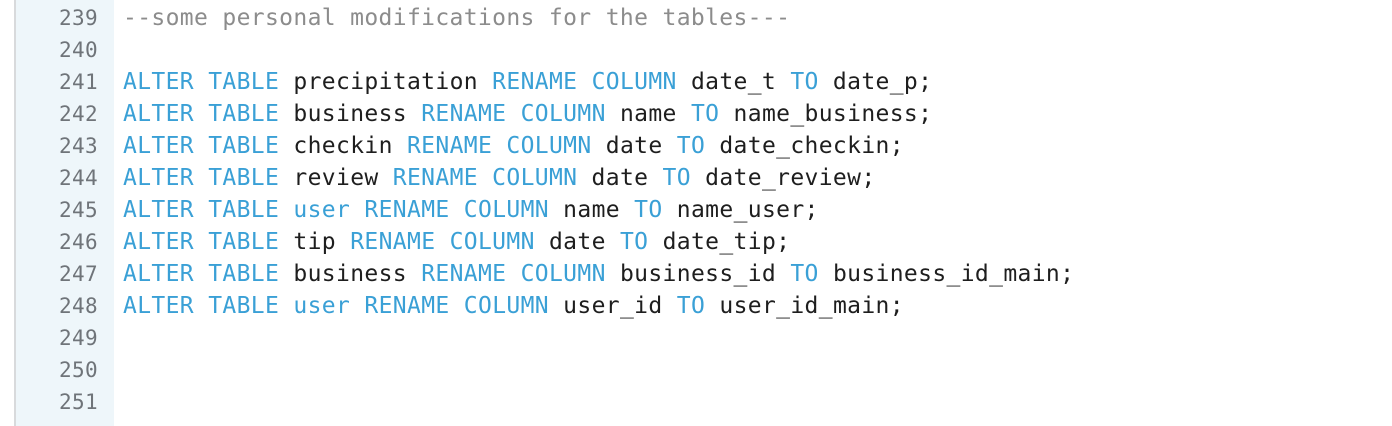 Image resolution: width=1392 pixels, height=426 pixels. Describe the element at coordinates (696, 50) in the screenshot. I see `code-line: 240` at that location.